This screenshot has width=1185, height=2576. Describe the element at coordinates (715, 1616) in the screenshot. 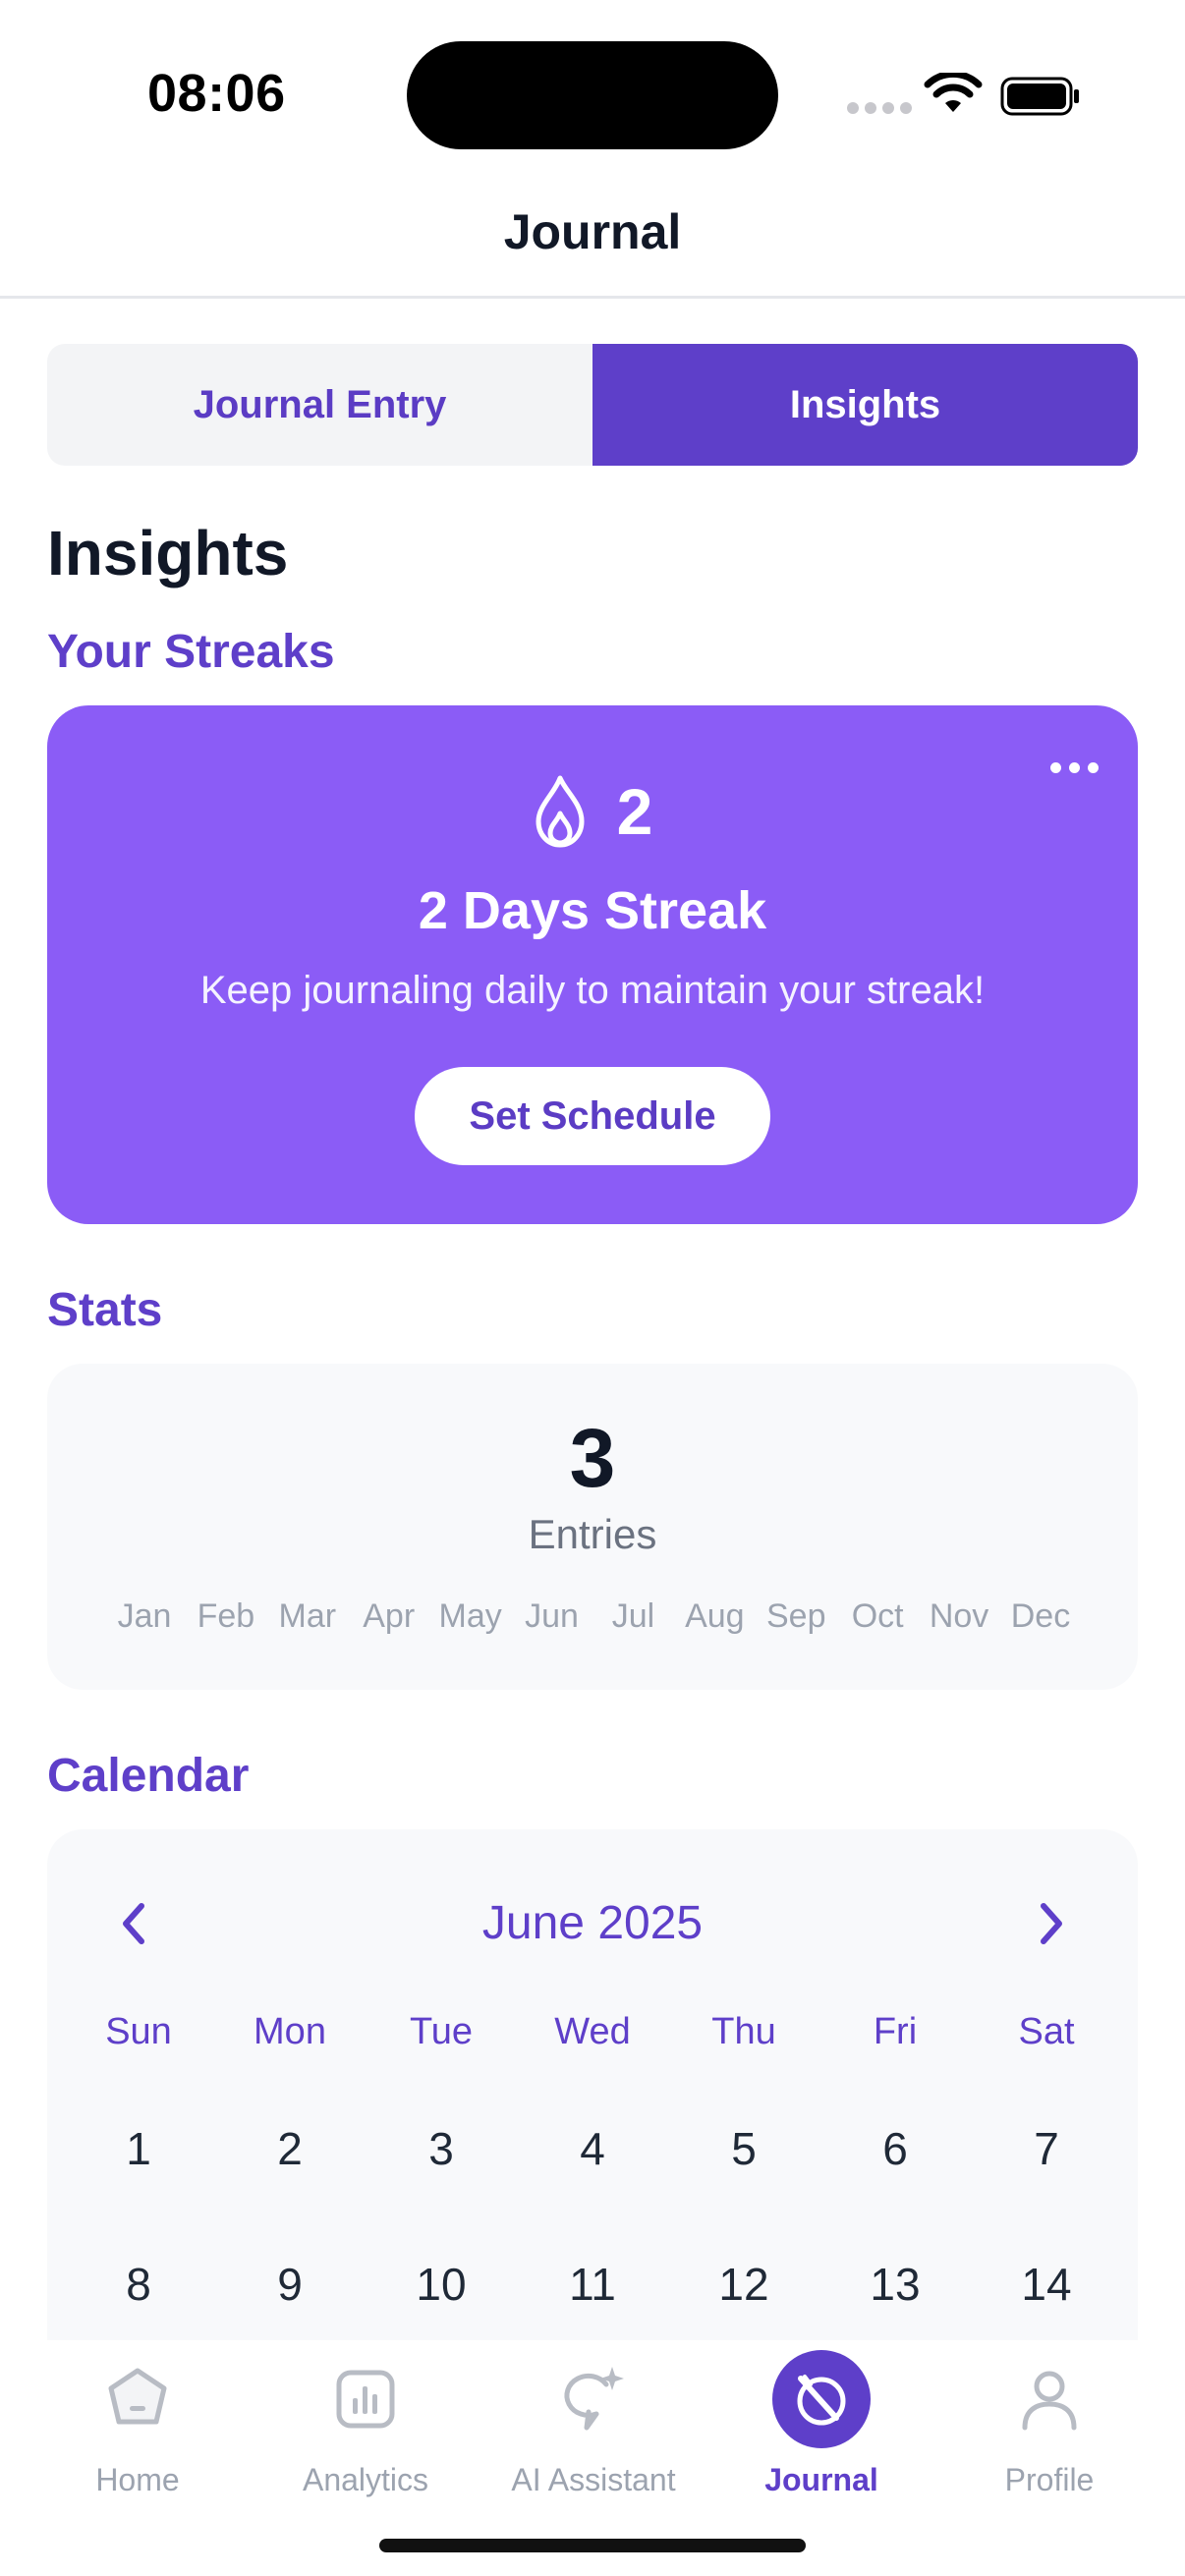

I see `month-label: Aug` at that location.